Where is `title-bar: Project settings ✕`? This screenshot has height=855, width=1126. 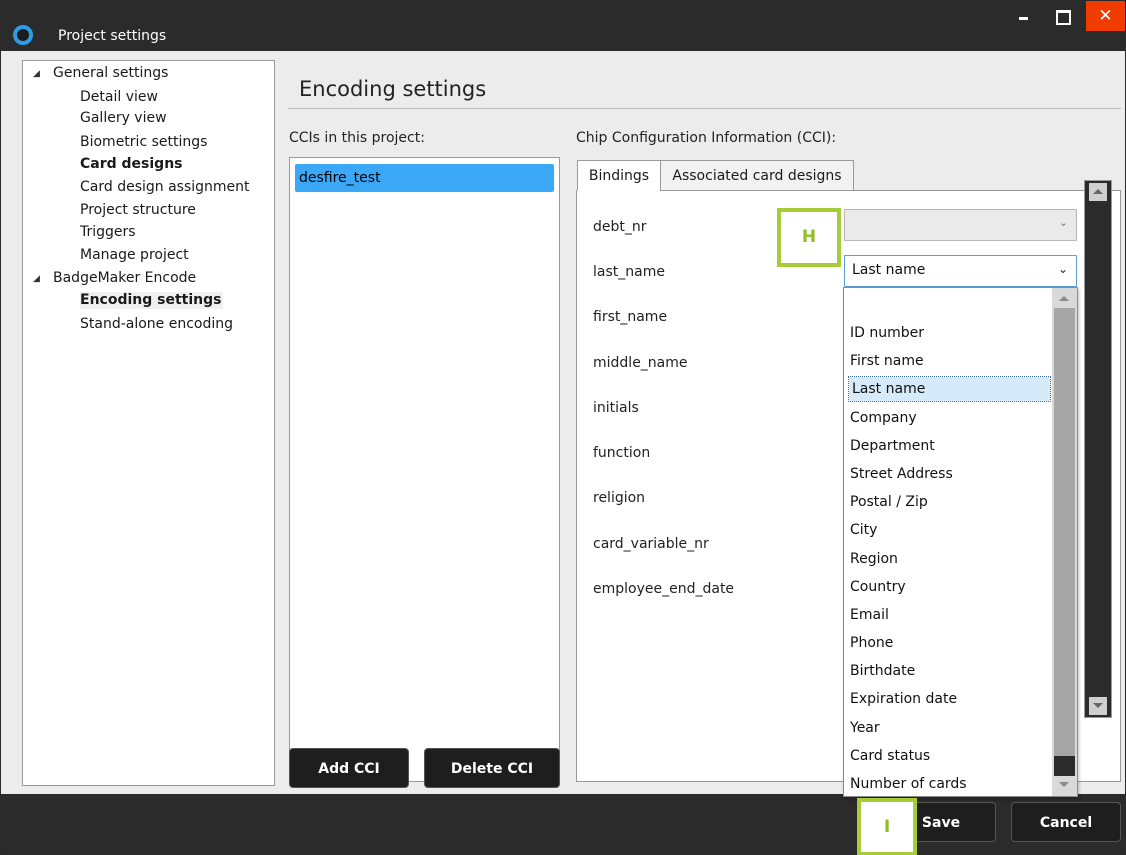 title-bar: Project settings ✕ is located at coordinates (563, 26).